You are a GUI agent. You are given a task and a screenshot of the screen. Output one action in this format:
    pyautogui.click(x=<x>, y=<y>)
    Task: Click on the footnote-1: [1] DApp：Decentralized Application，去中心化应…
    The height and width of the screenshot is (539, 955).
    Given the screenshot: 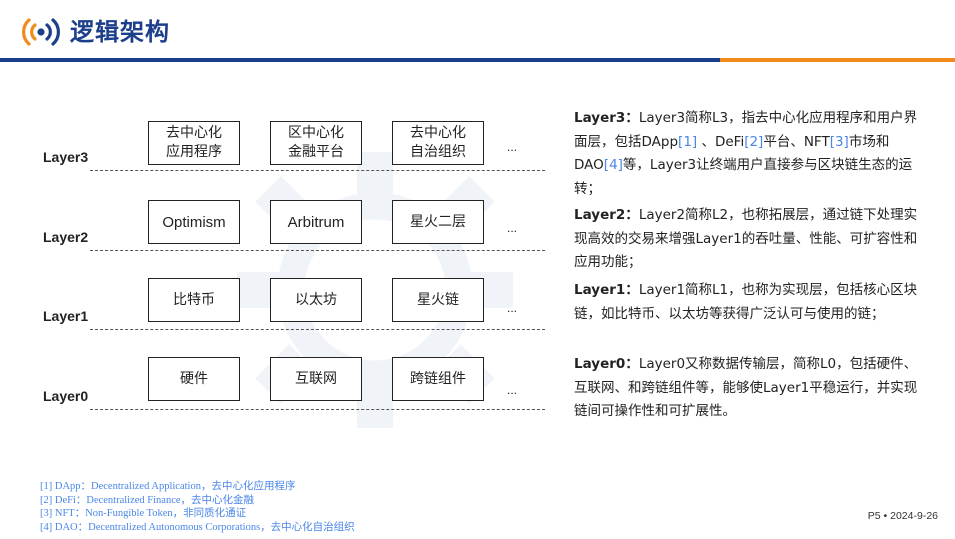 What is the action you would take?
    pyautogui.click(x=168, y=486)
    